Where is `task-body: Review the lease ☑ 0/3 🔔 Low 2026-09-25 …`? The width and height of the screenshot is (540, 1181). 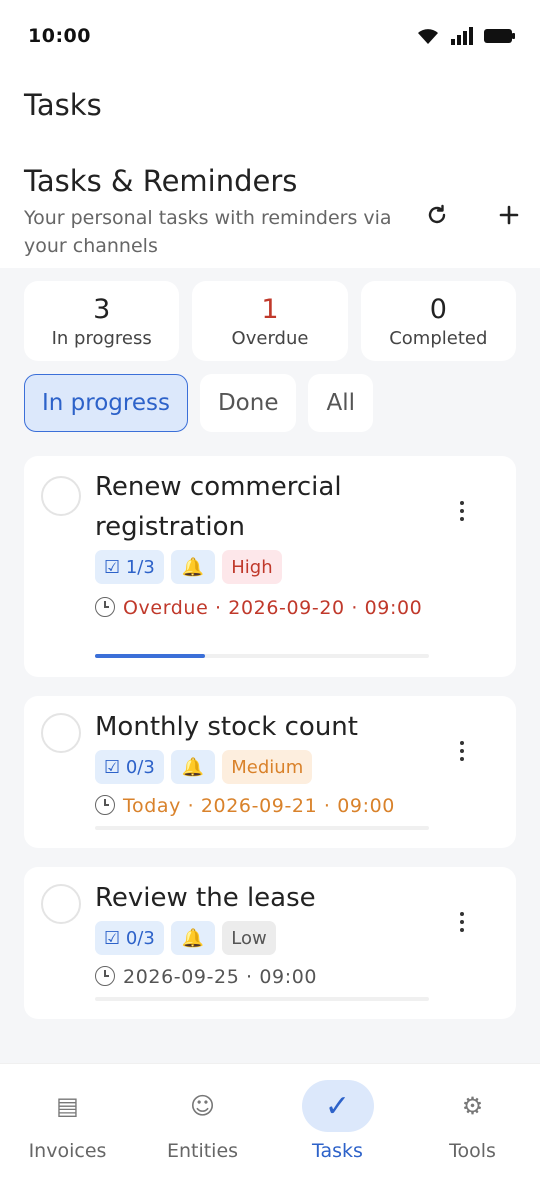
task-body: Review the lease ☑ 0/3 🔔 Low 2026-09-25 … is located at coordinates (265, 934).